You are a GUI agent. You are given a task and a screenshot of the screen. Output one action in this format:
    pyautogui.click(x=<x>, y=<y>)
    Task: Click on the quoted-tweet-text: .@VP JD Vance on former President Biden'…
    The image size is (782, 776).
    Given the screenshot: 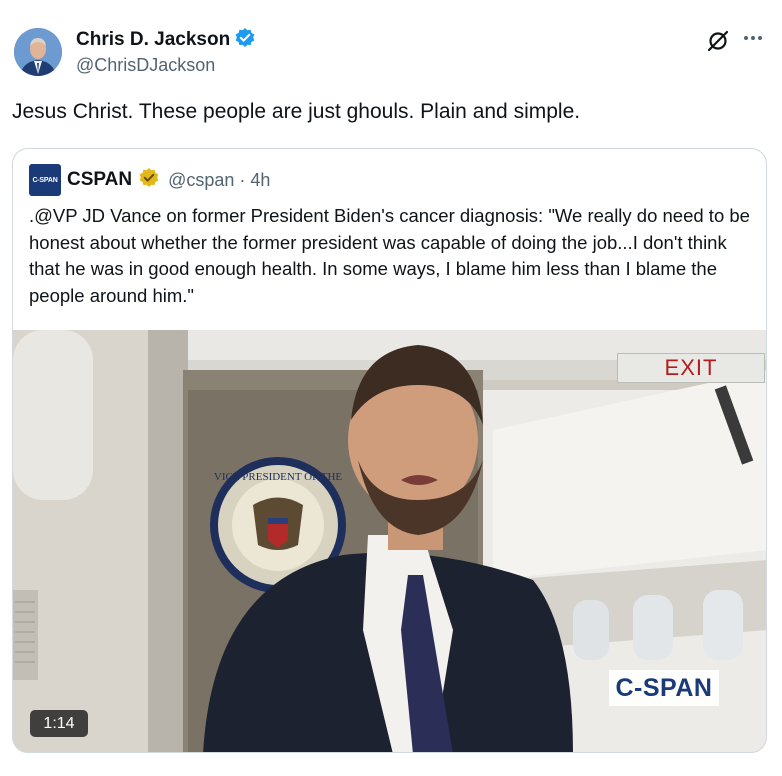 What is the action you would take?
    pyautogui.click(x=389, y=255)
    